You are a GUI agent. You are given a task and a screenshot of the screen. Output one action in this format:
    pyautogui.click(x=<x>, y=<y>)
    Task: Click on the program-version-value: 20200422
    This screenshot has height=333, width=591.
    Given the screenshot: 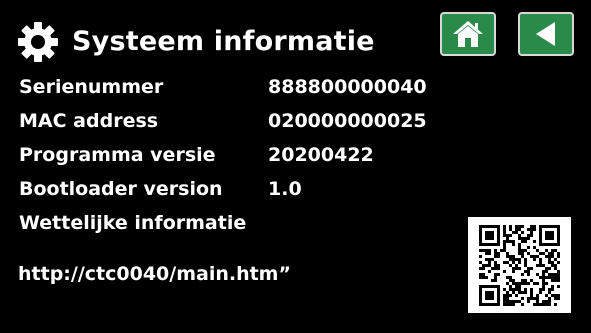 What is the action you would take?
    pyautogui.click(x=321, y=155)
    